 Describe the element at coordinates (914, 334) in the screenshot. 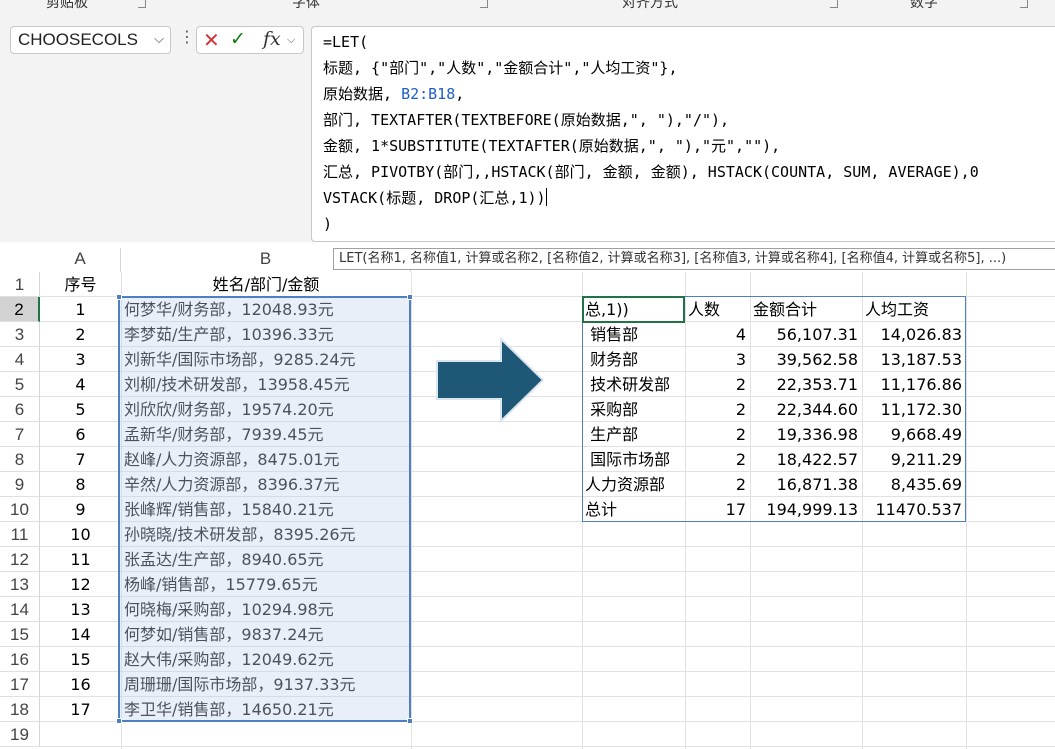

I see `result-average-cell: 14,026.83` at that location.